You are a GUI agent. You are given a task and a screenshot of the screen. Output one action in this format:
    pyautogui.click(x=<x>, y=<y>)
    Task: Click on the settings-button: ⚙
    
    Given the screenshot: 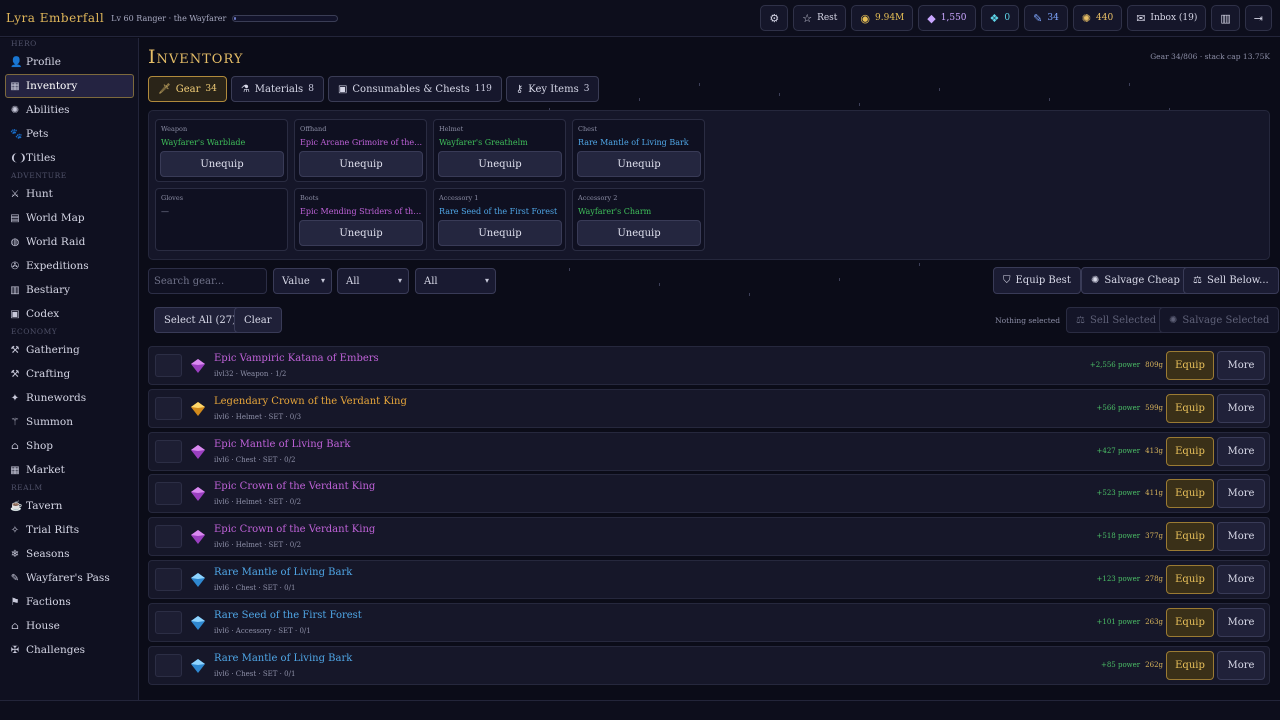 What is the action you would take?
    pyautogui.click(x=774, y=18)
    